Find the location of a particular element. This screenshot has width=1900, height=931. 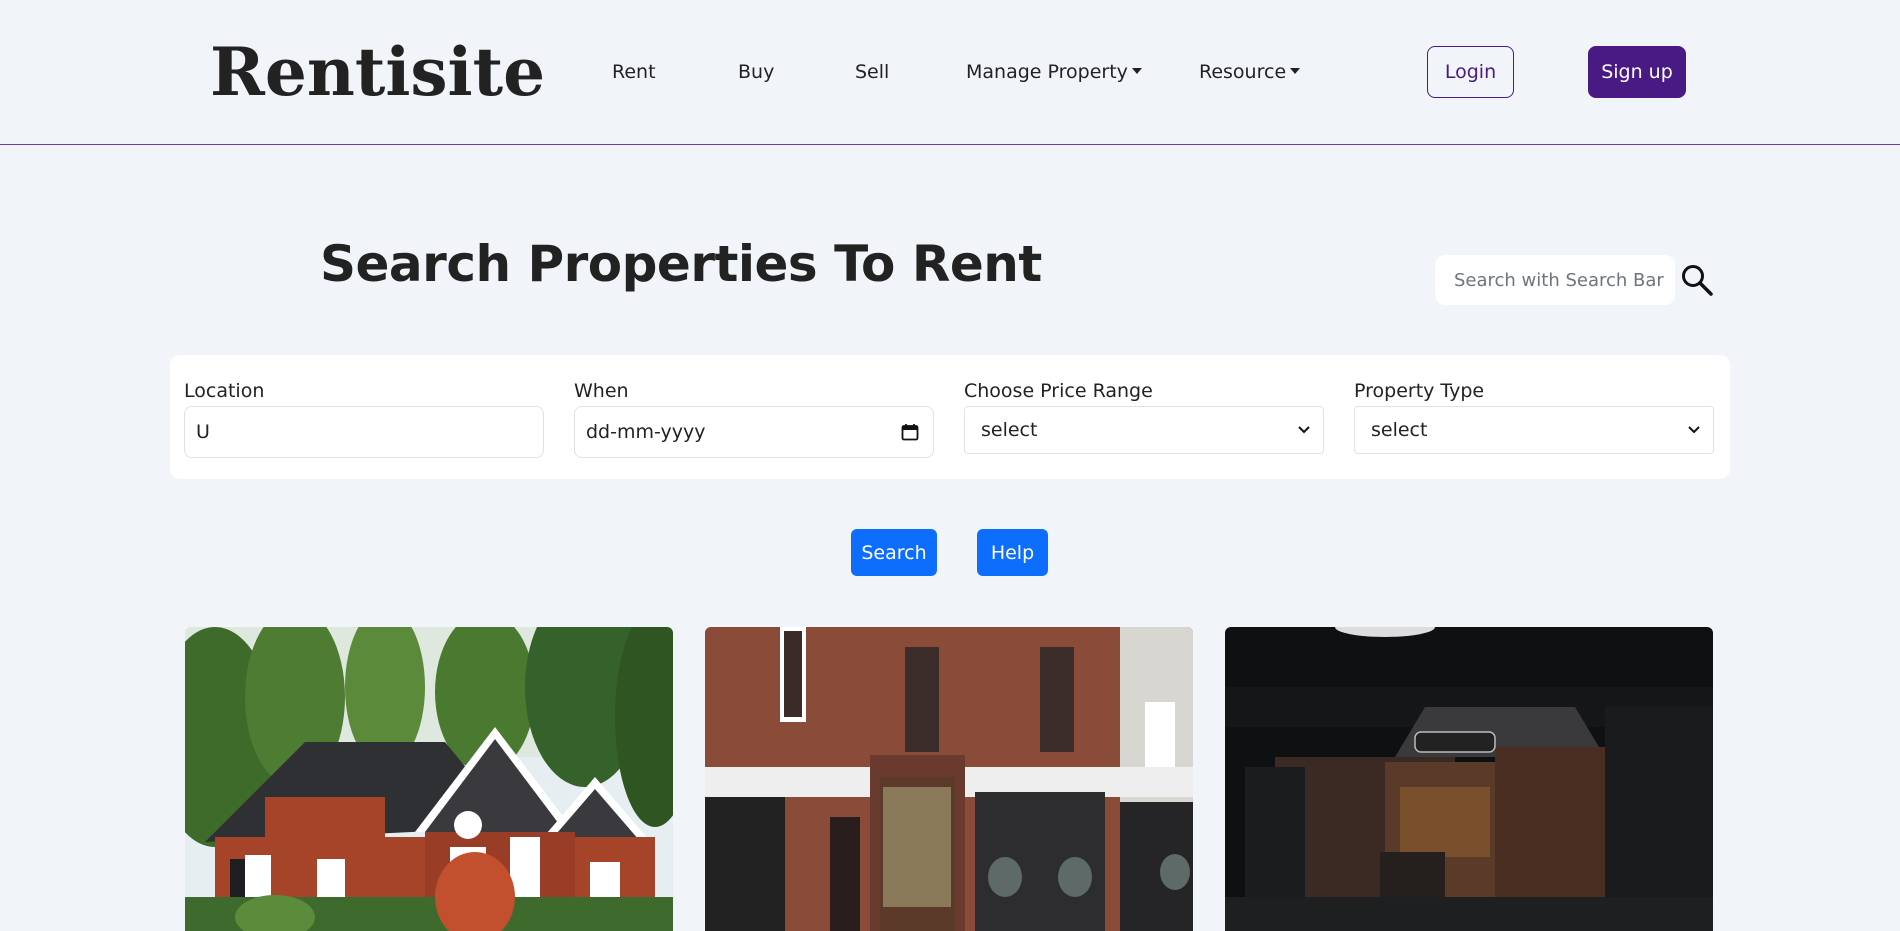

search-icon is located at coordinates (1697, 280).